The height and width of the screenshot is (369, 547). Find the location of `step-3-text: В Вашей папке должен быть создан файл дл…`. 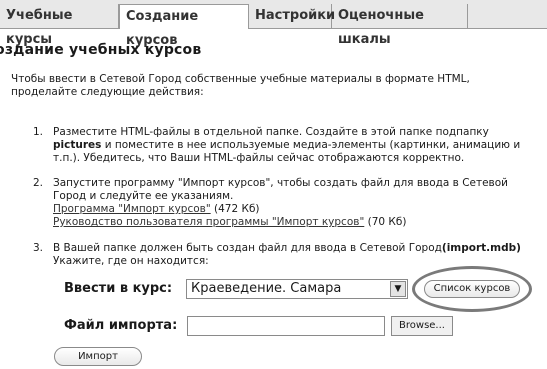

step-3-text: В Вашей папке должен быть создан файл дл… is located at coordinates (287, 254).